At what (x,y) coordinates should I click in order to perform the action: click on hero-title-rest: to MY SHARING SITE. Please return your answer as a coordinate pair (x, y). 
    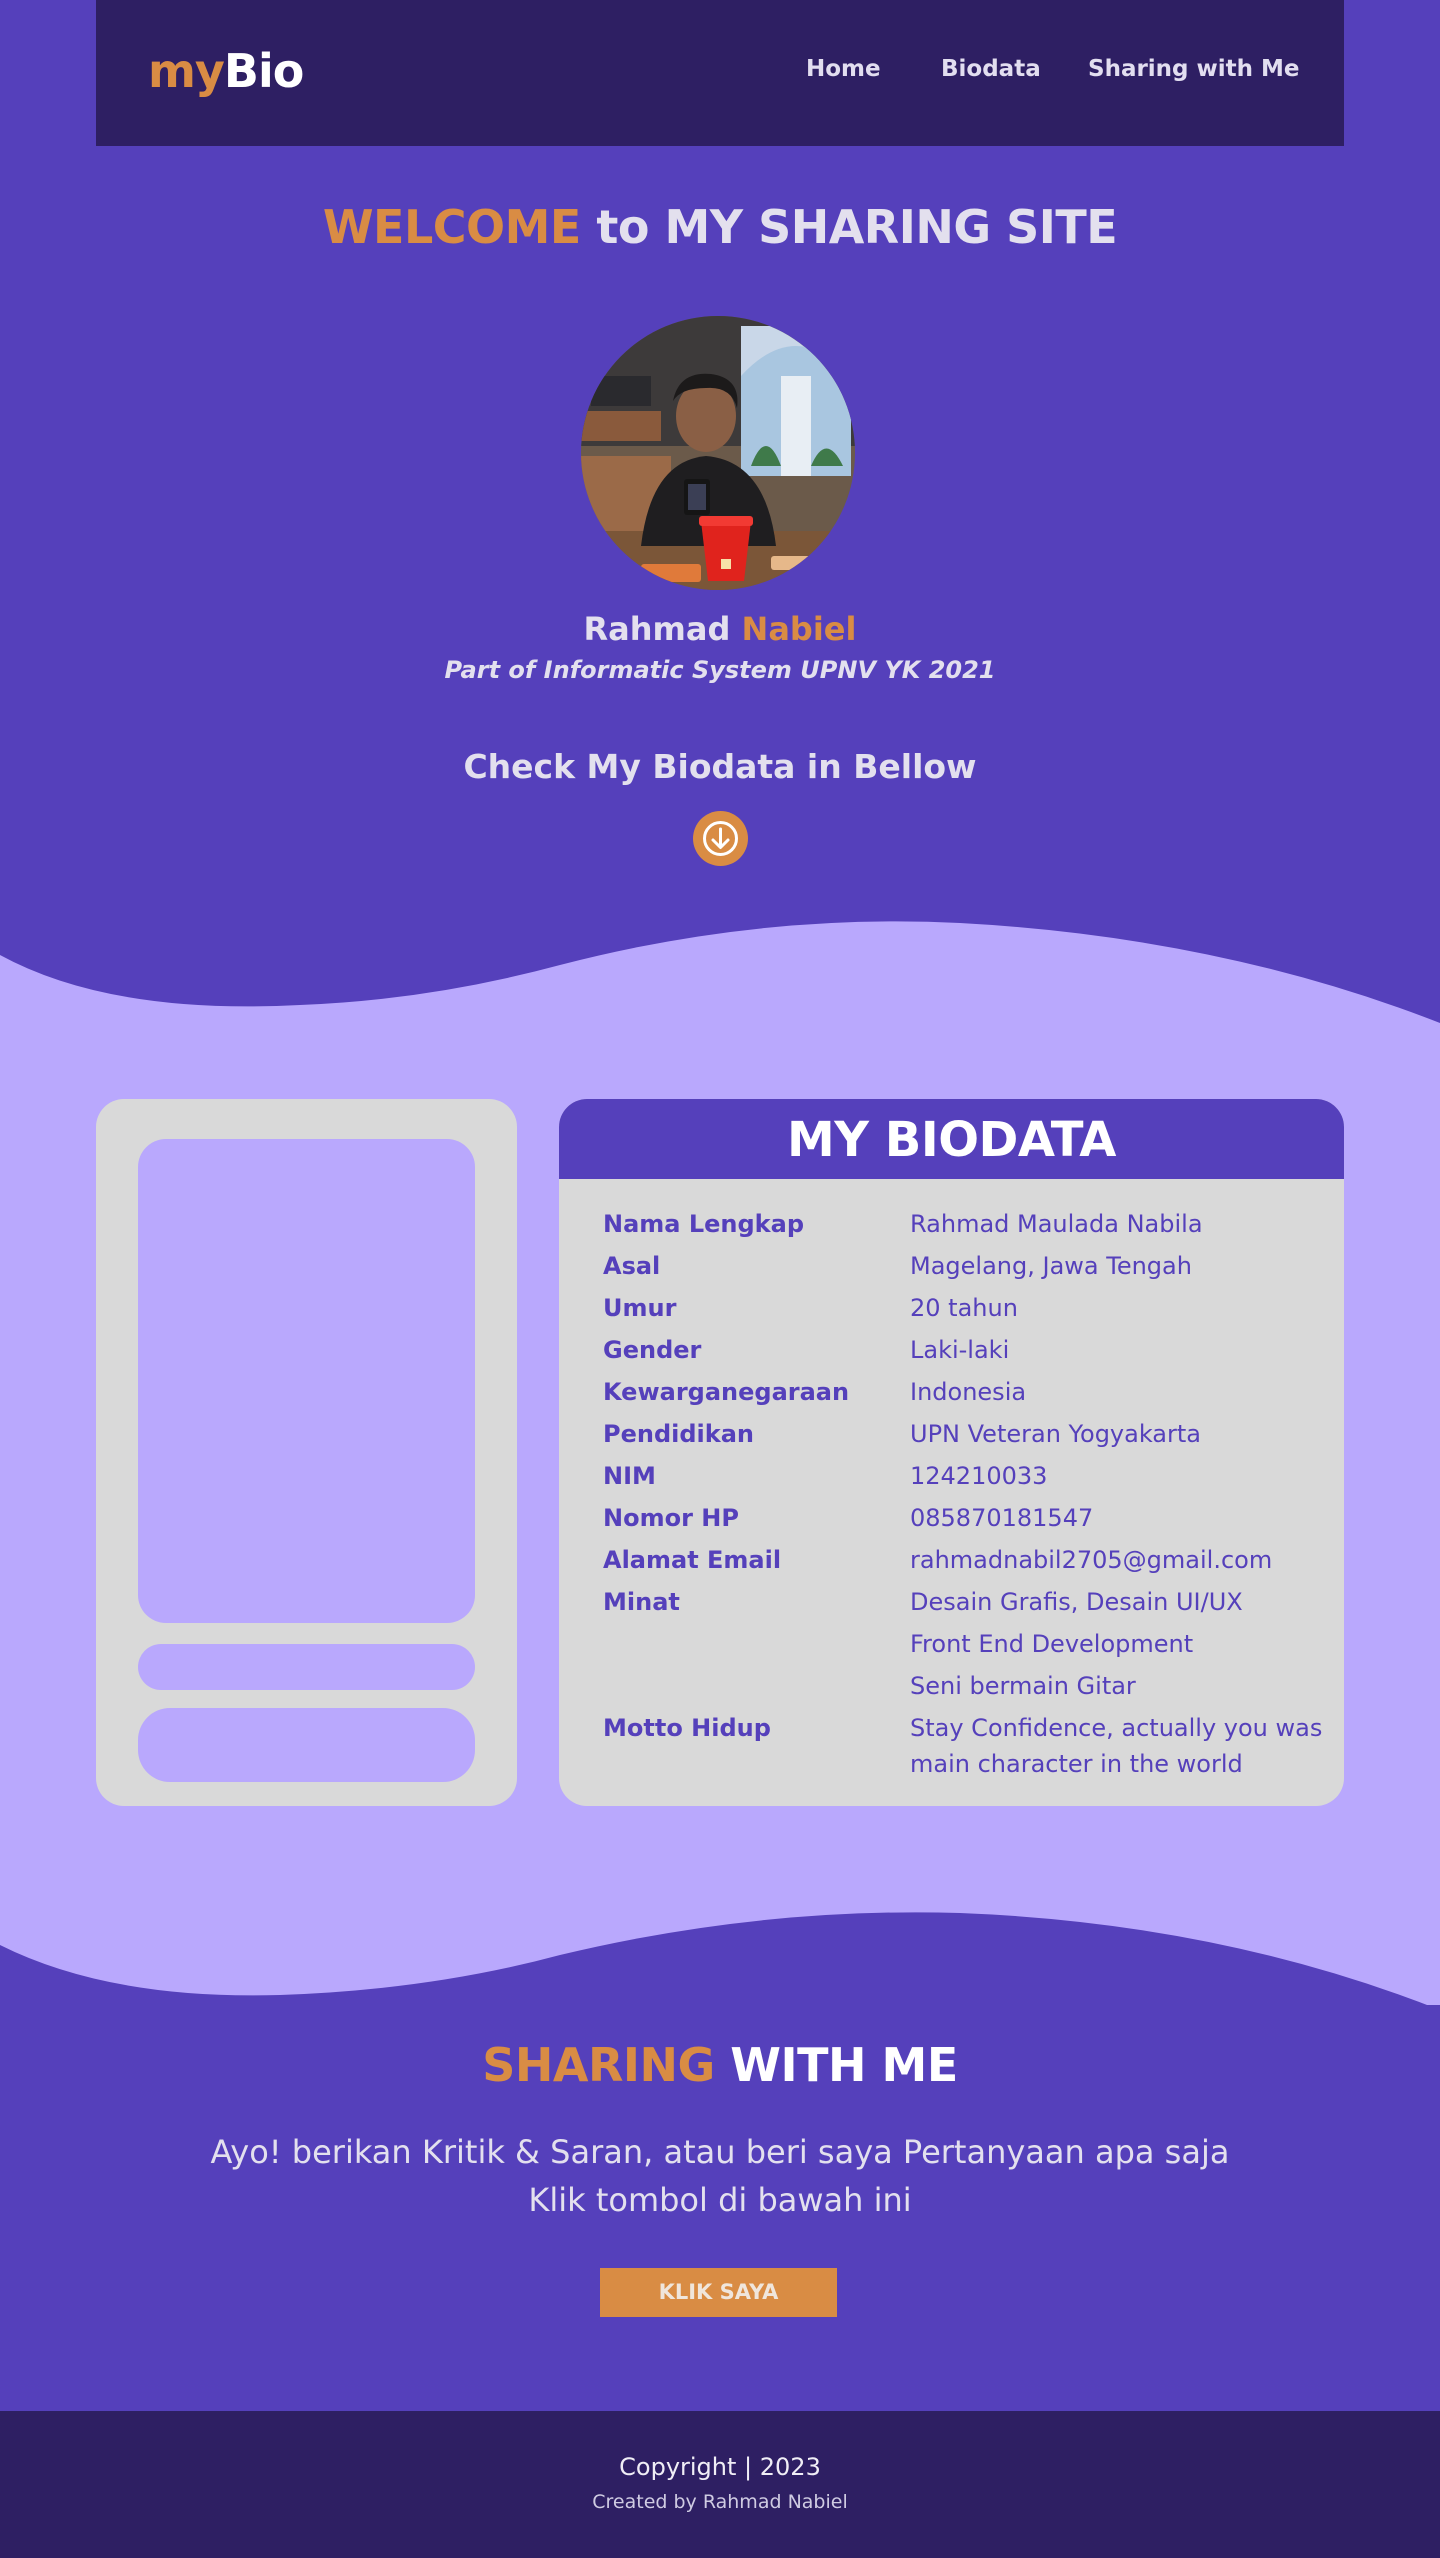
    Looking at the image, I should click on (849, 227).